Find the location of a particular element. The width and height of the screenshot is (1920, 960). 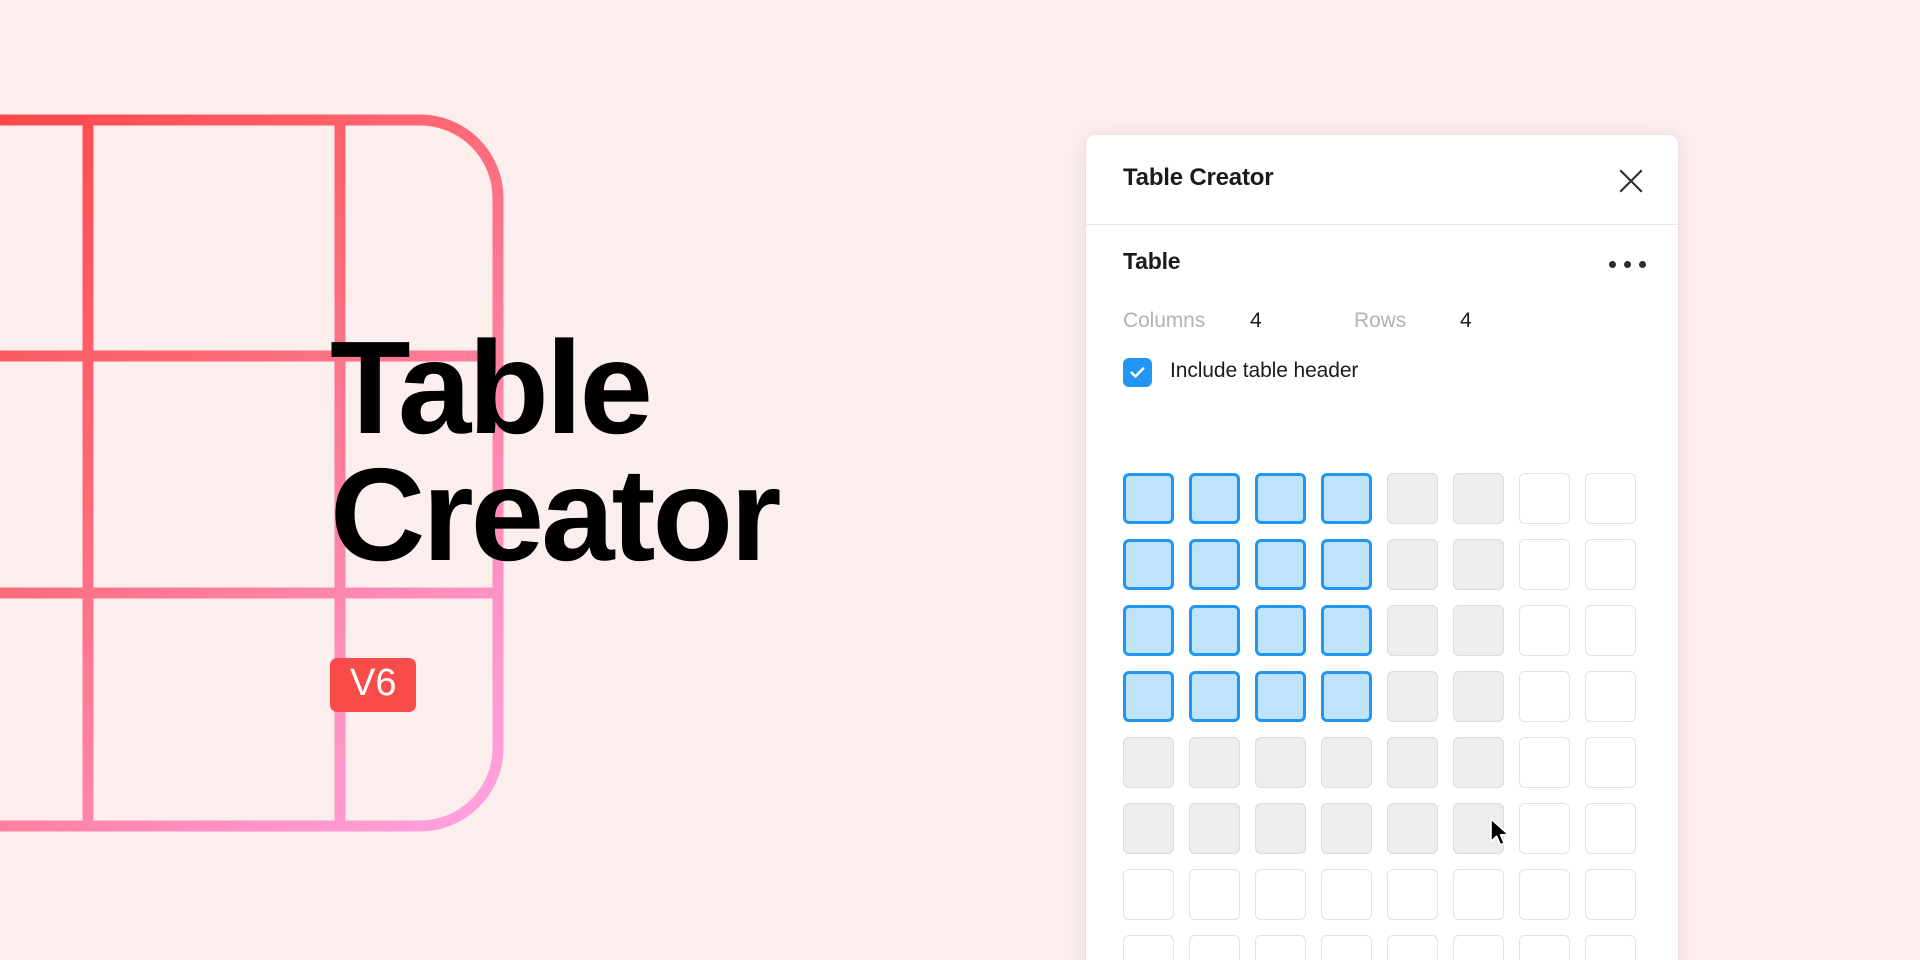

checkmark-icon is located at coordinates (1137, 372).